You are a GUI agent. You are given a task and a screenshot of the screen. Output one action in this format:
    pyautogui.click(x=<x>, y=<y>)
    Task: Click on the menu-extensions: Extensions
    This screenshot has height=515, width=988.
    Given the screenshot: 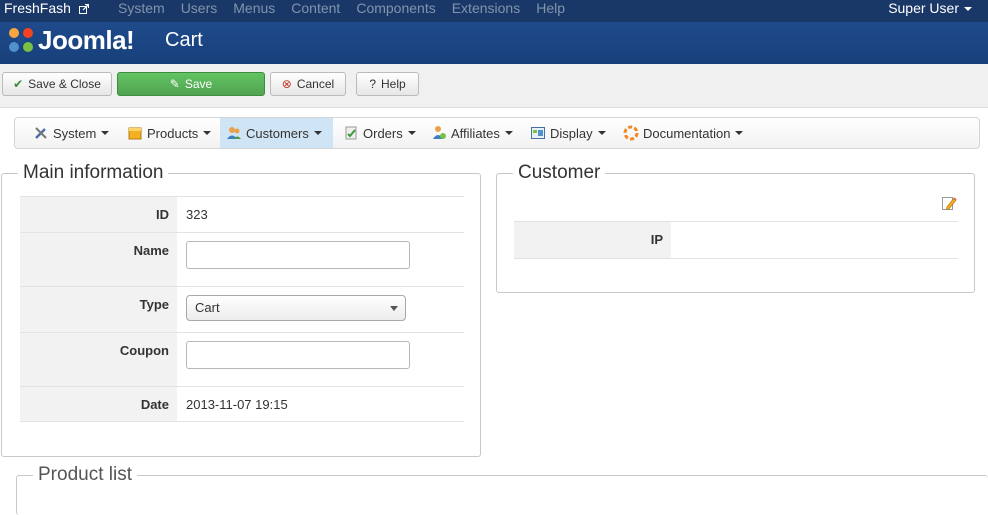 What is the action you would take?
    pyautogui.click(x=486, y=8)
    